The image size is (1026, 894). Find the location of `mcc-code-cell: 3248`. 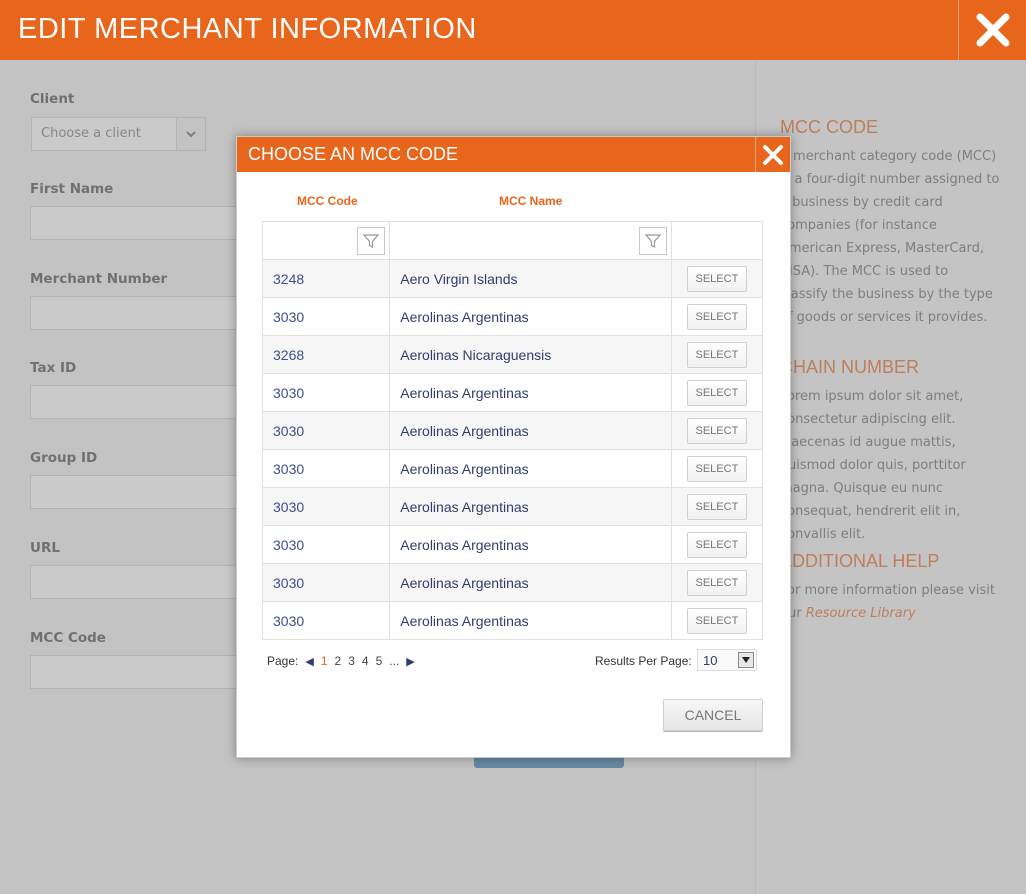

mcc-code-cell: 3248 is located at coordinates (326, 278).